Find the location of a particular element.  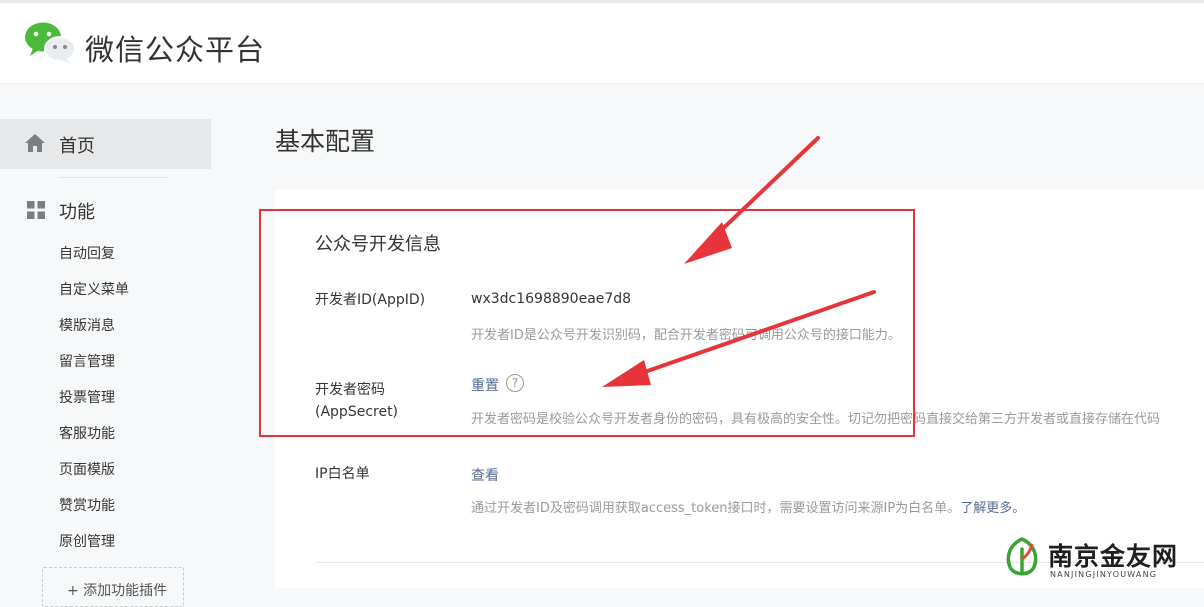

sidebar-item-original-management: 原创管理 is located at coordinates (87, 541).